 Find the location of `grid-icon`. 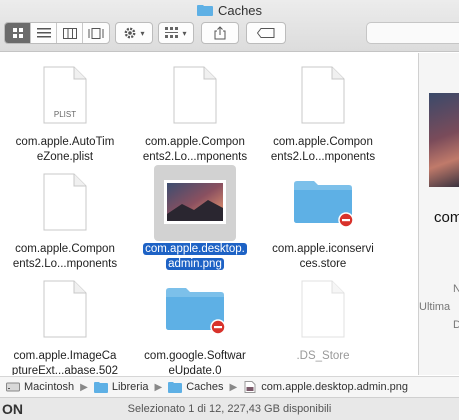

grid-icon is located at coordinates (17, 33).